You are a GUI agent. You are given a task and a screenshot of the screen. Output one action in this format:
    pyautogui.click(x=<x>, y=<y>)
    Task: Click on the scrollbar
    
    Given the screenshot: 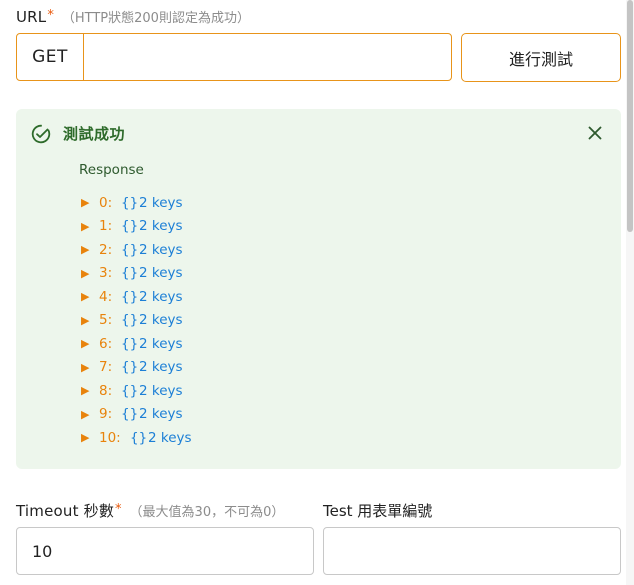 What is the action you would take?
    pyautogui.click(x=630, y=292)
    